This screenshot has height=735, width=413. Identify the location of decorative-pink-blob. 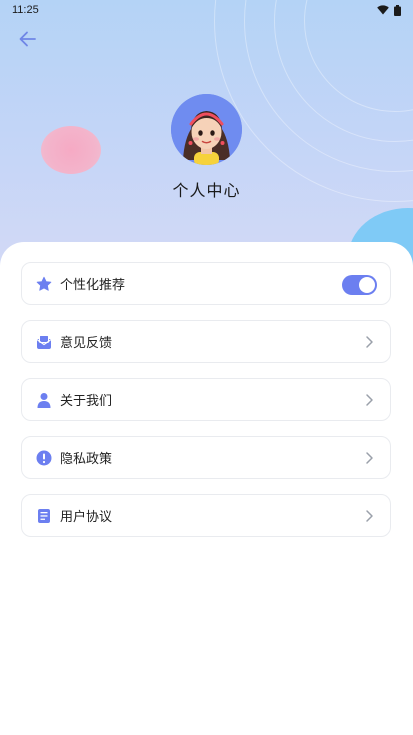
(71, 150).